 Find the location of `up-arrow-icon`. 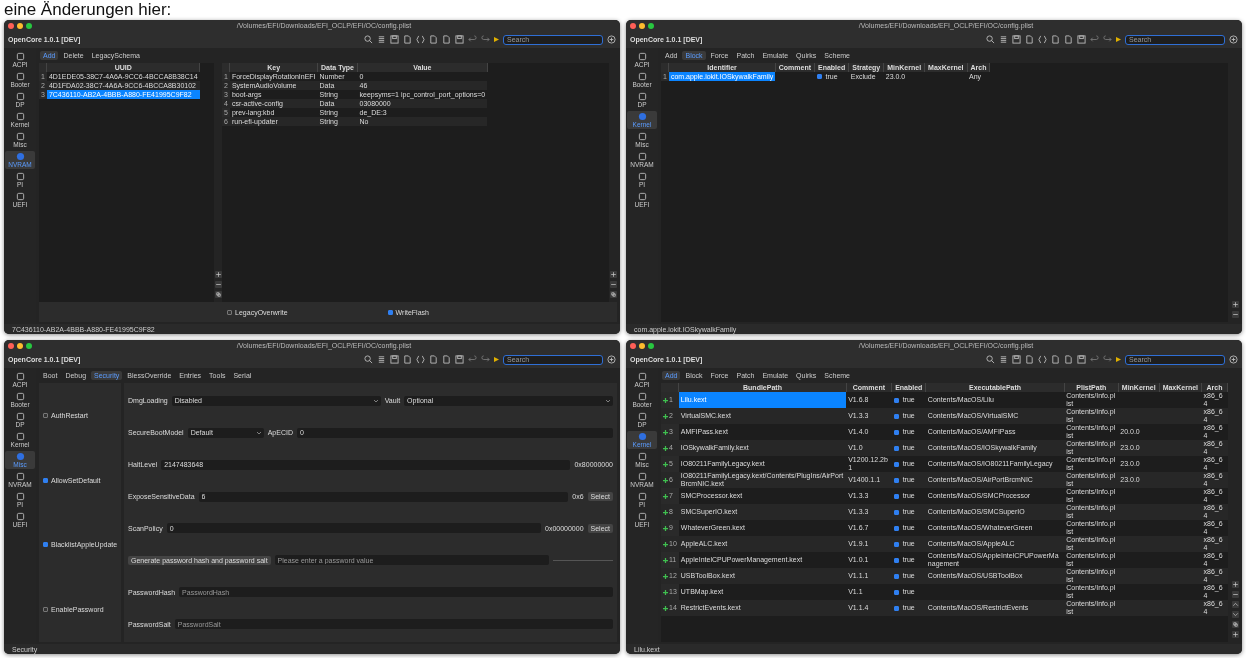

up-arrow-icon is located at coordinates (1235, 604).